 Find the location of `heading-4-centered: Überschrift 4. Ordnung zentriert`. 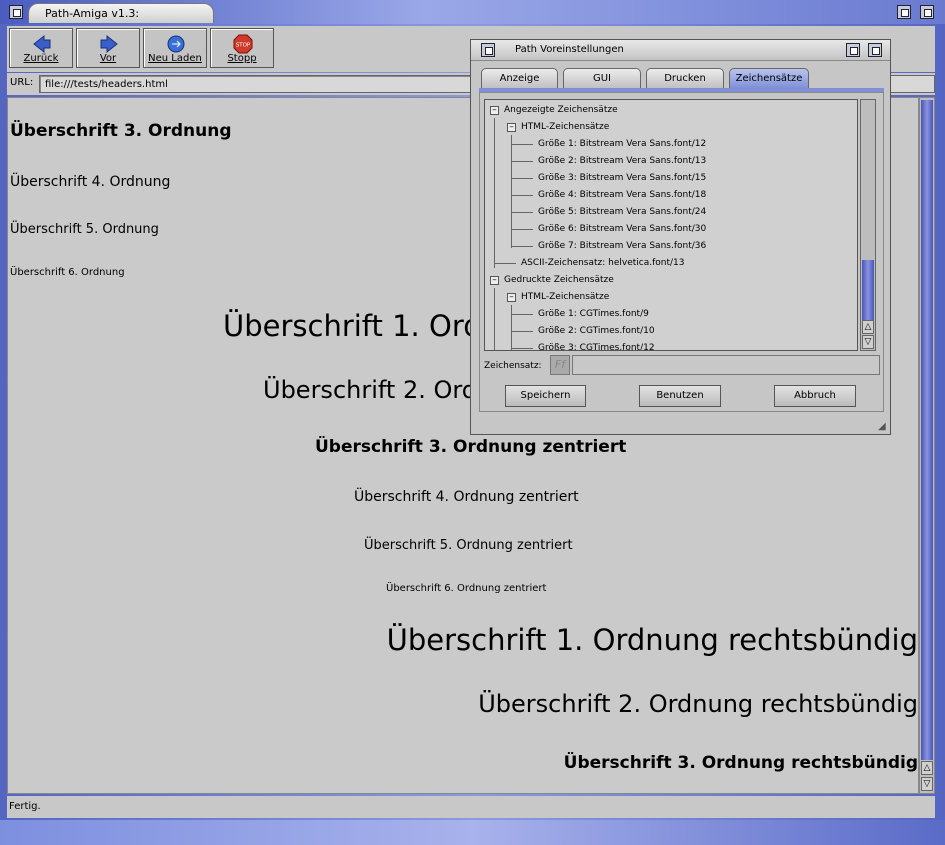

heading-4-centered: Überschrift 4. Ordnung zentriert is located at coordinates (466, 497).